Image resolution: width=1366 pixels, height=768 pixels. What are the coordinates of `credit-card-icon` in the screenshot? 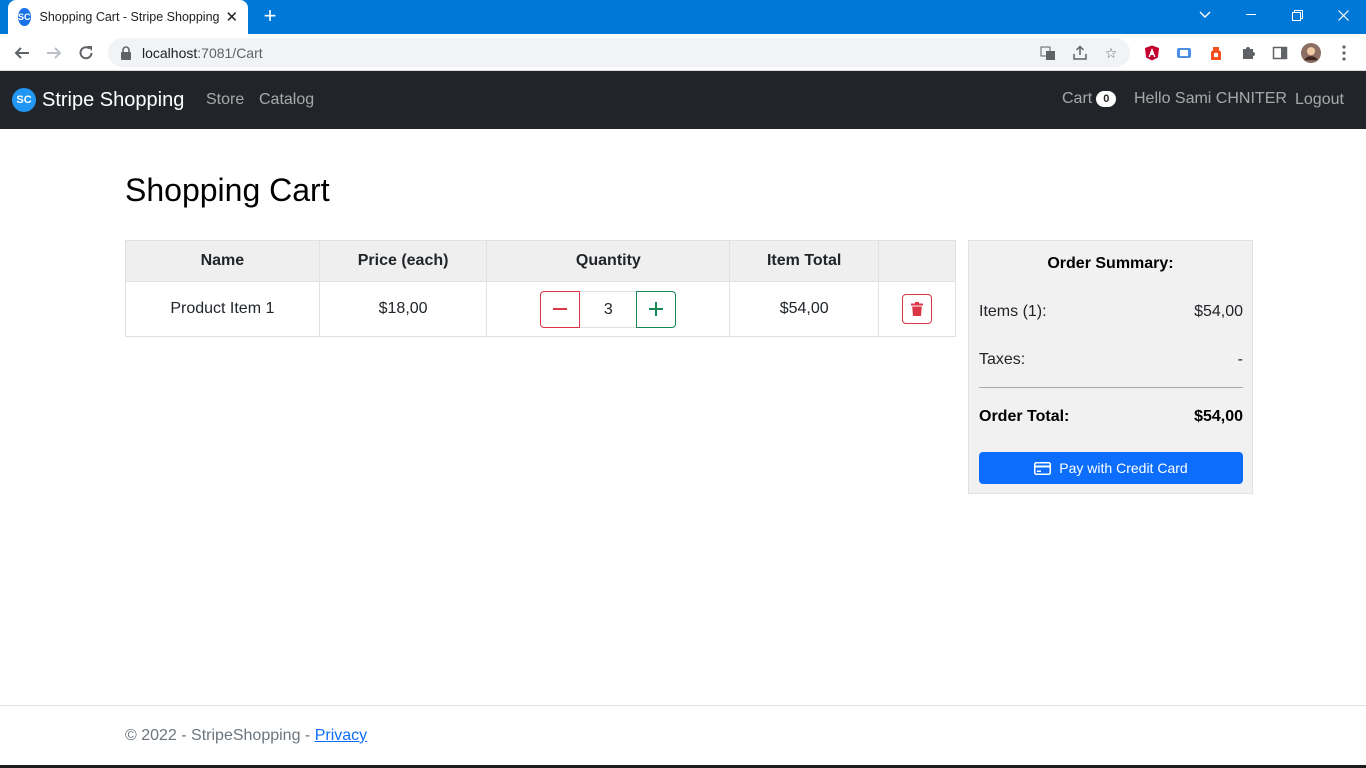 It's located at (1043, 468).